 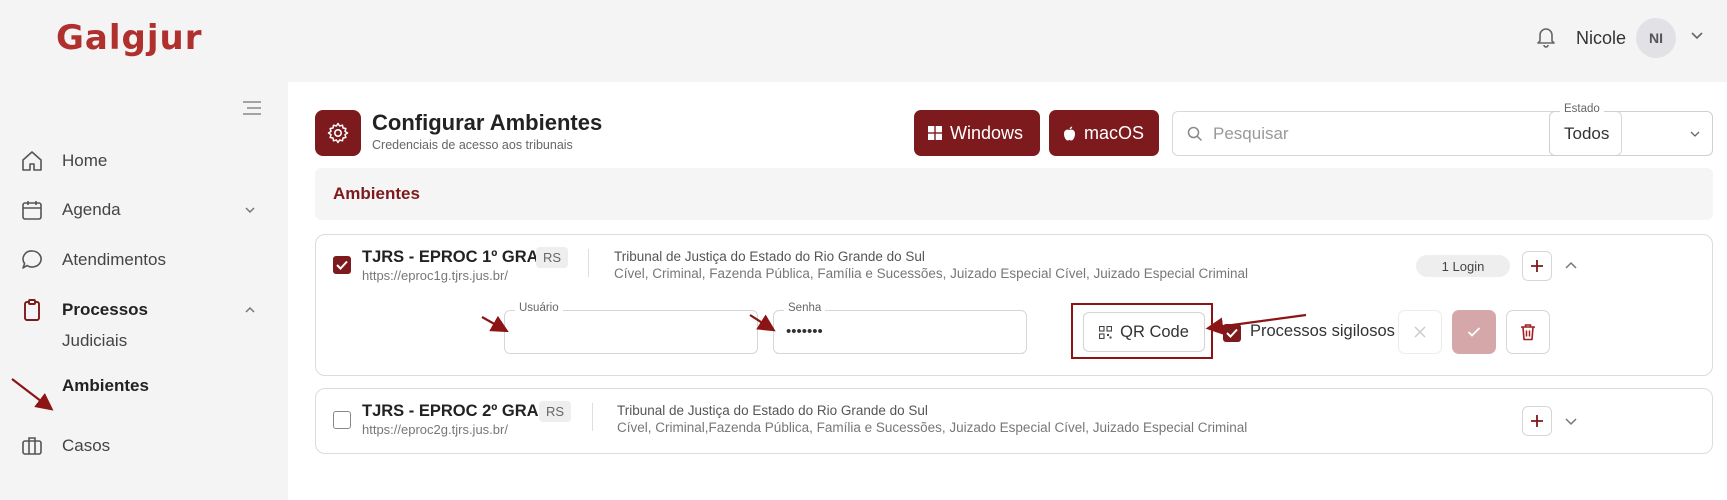 What do you see at coordinates (32, 210) in the screenshot?
I see `calendar-icon` at bounding box center [32, 210].